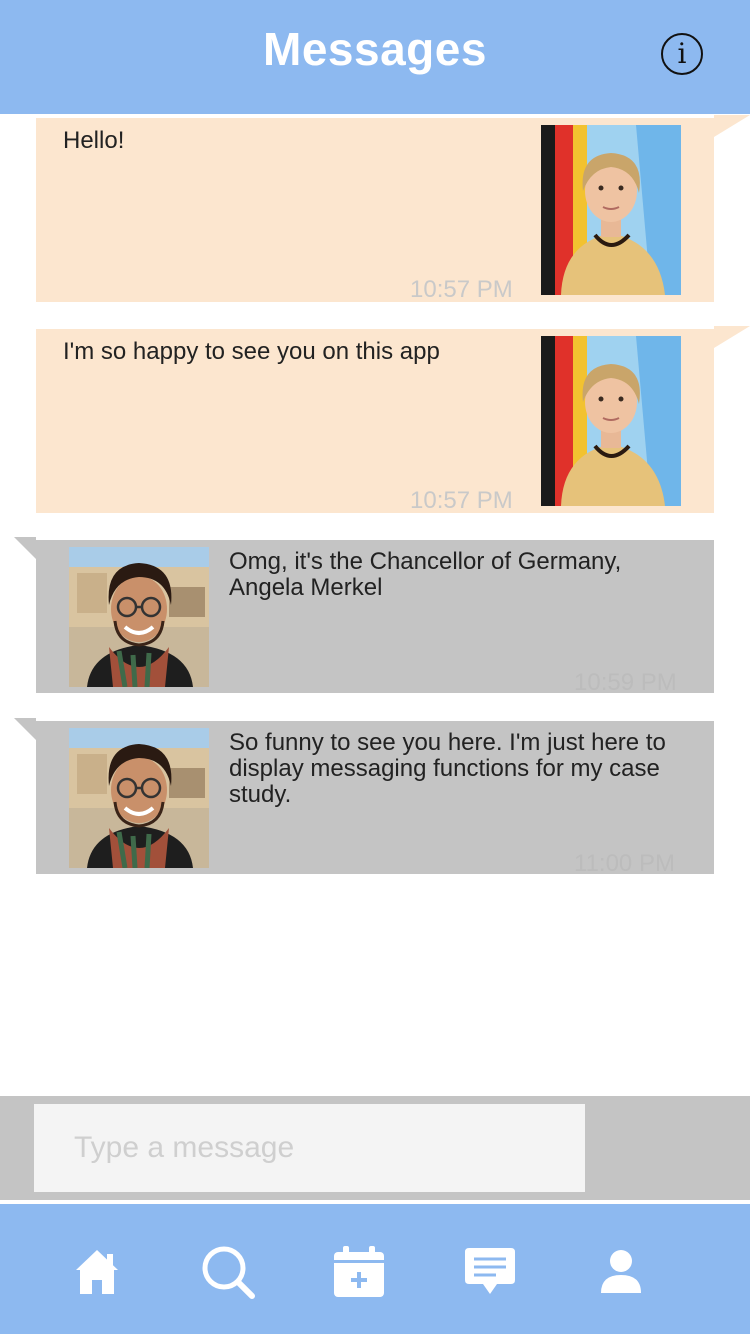  I want to click on home-icon, so click(97, 1272).